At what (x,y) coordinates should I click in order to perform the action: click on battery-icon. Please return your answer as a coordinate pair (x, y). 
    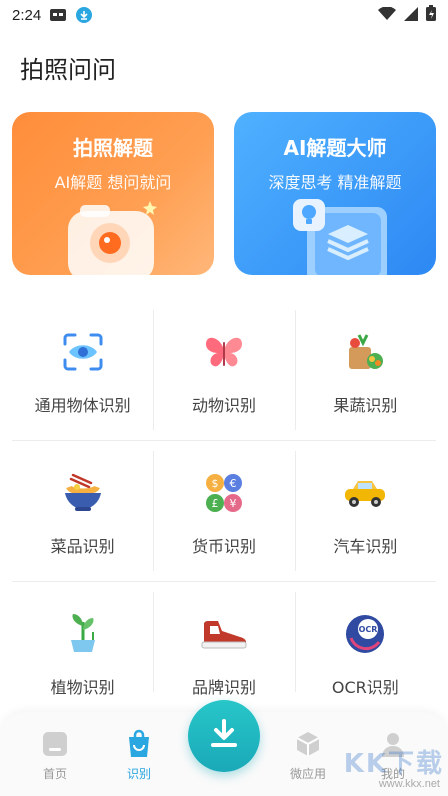
    Looking at the image, I should click on (431, 15).